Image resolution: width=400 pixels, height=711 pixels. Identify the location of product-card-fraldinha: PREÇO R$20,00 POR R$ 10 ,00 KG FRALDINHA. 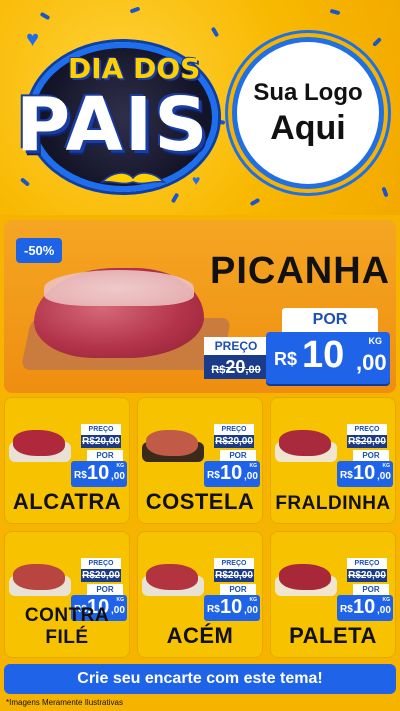
(333, 460).